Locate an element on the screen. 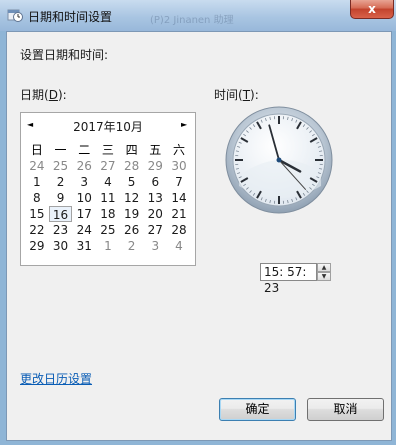 This screenshot has width=396, height=445. weekday-header: 三 is located at coordinates (107, 150).